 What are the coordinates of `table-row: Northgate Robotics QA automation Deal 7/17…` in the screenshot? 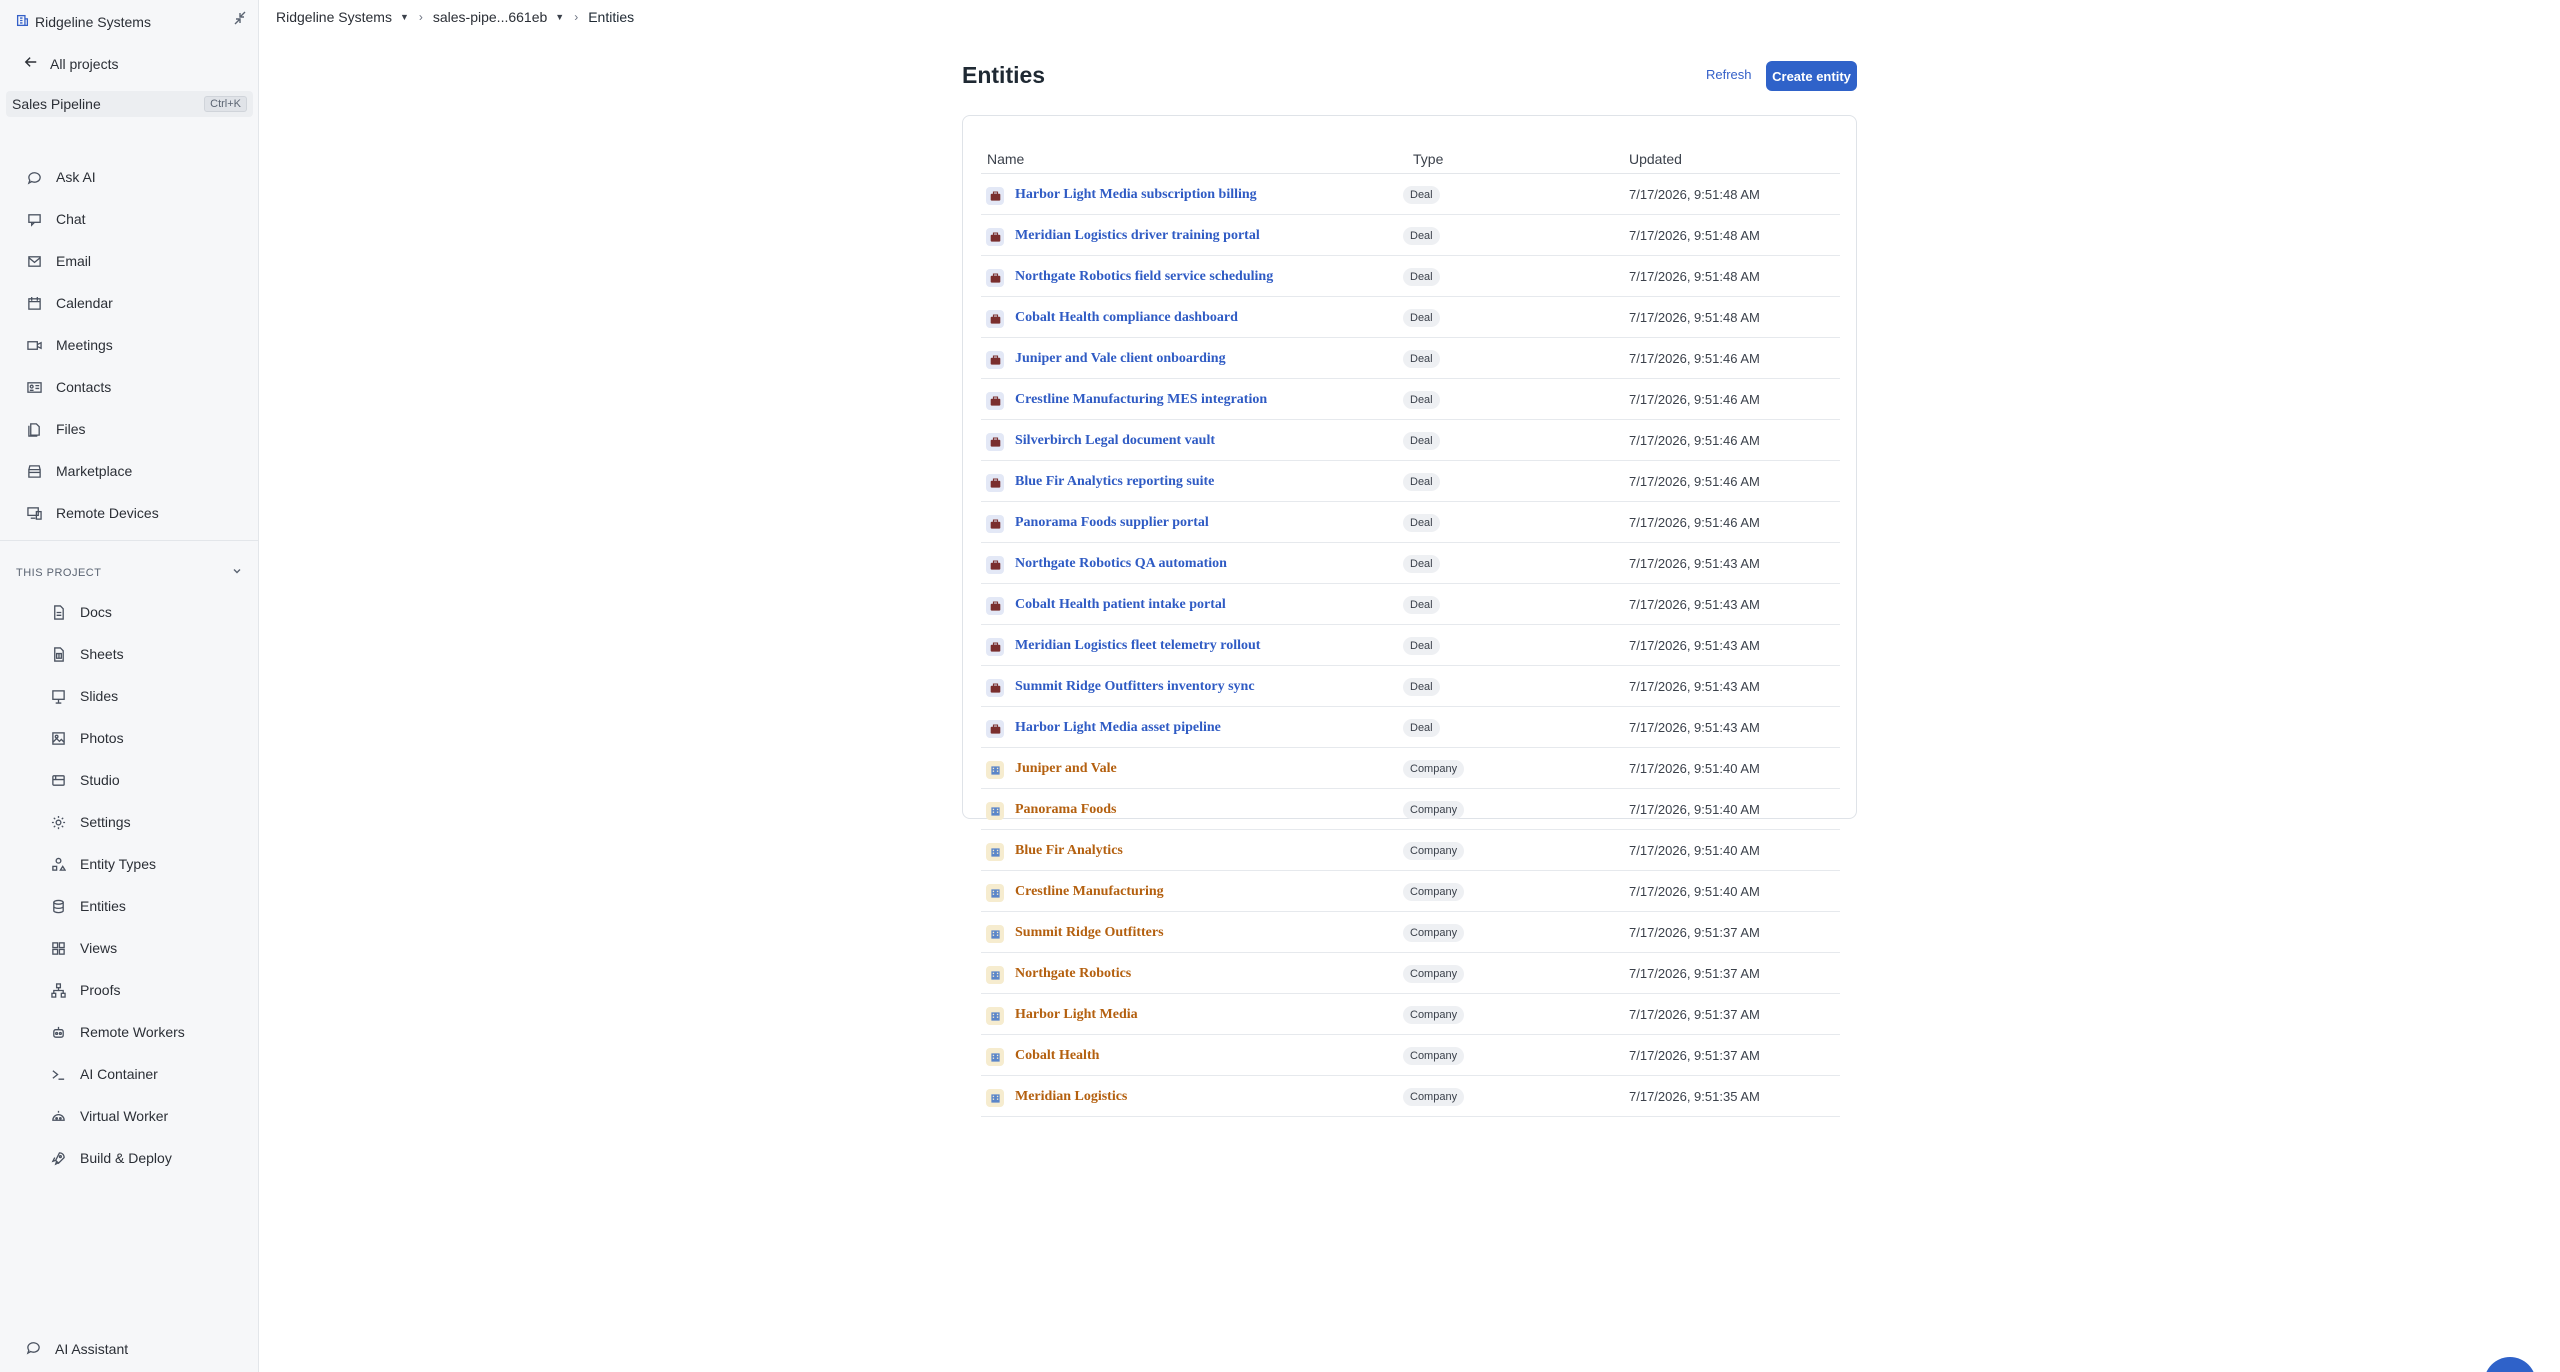 It's located at (1410, 563).